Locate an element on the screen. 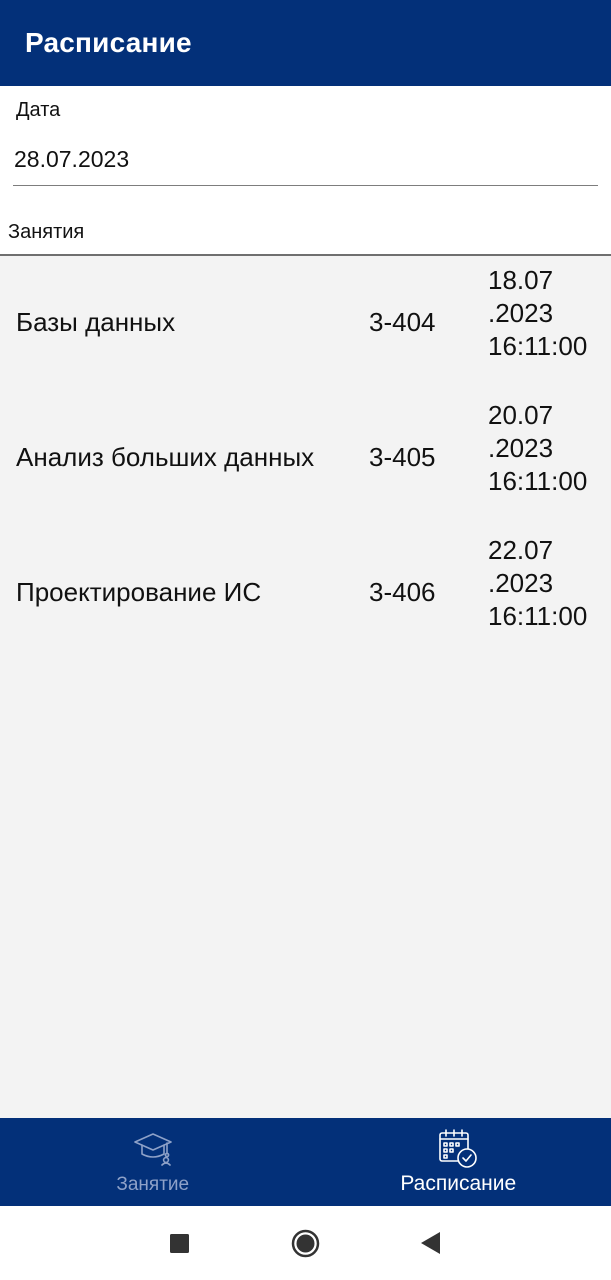 Image resolution: width=611 pixels, height=1280 pixels. lesson-subject: Проектирование ИС is located at coordinates (139, 591).